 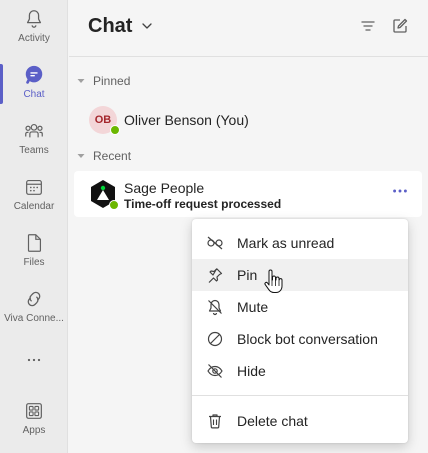 I want to click on more-apps-icon, so click(x=34, y=360).